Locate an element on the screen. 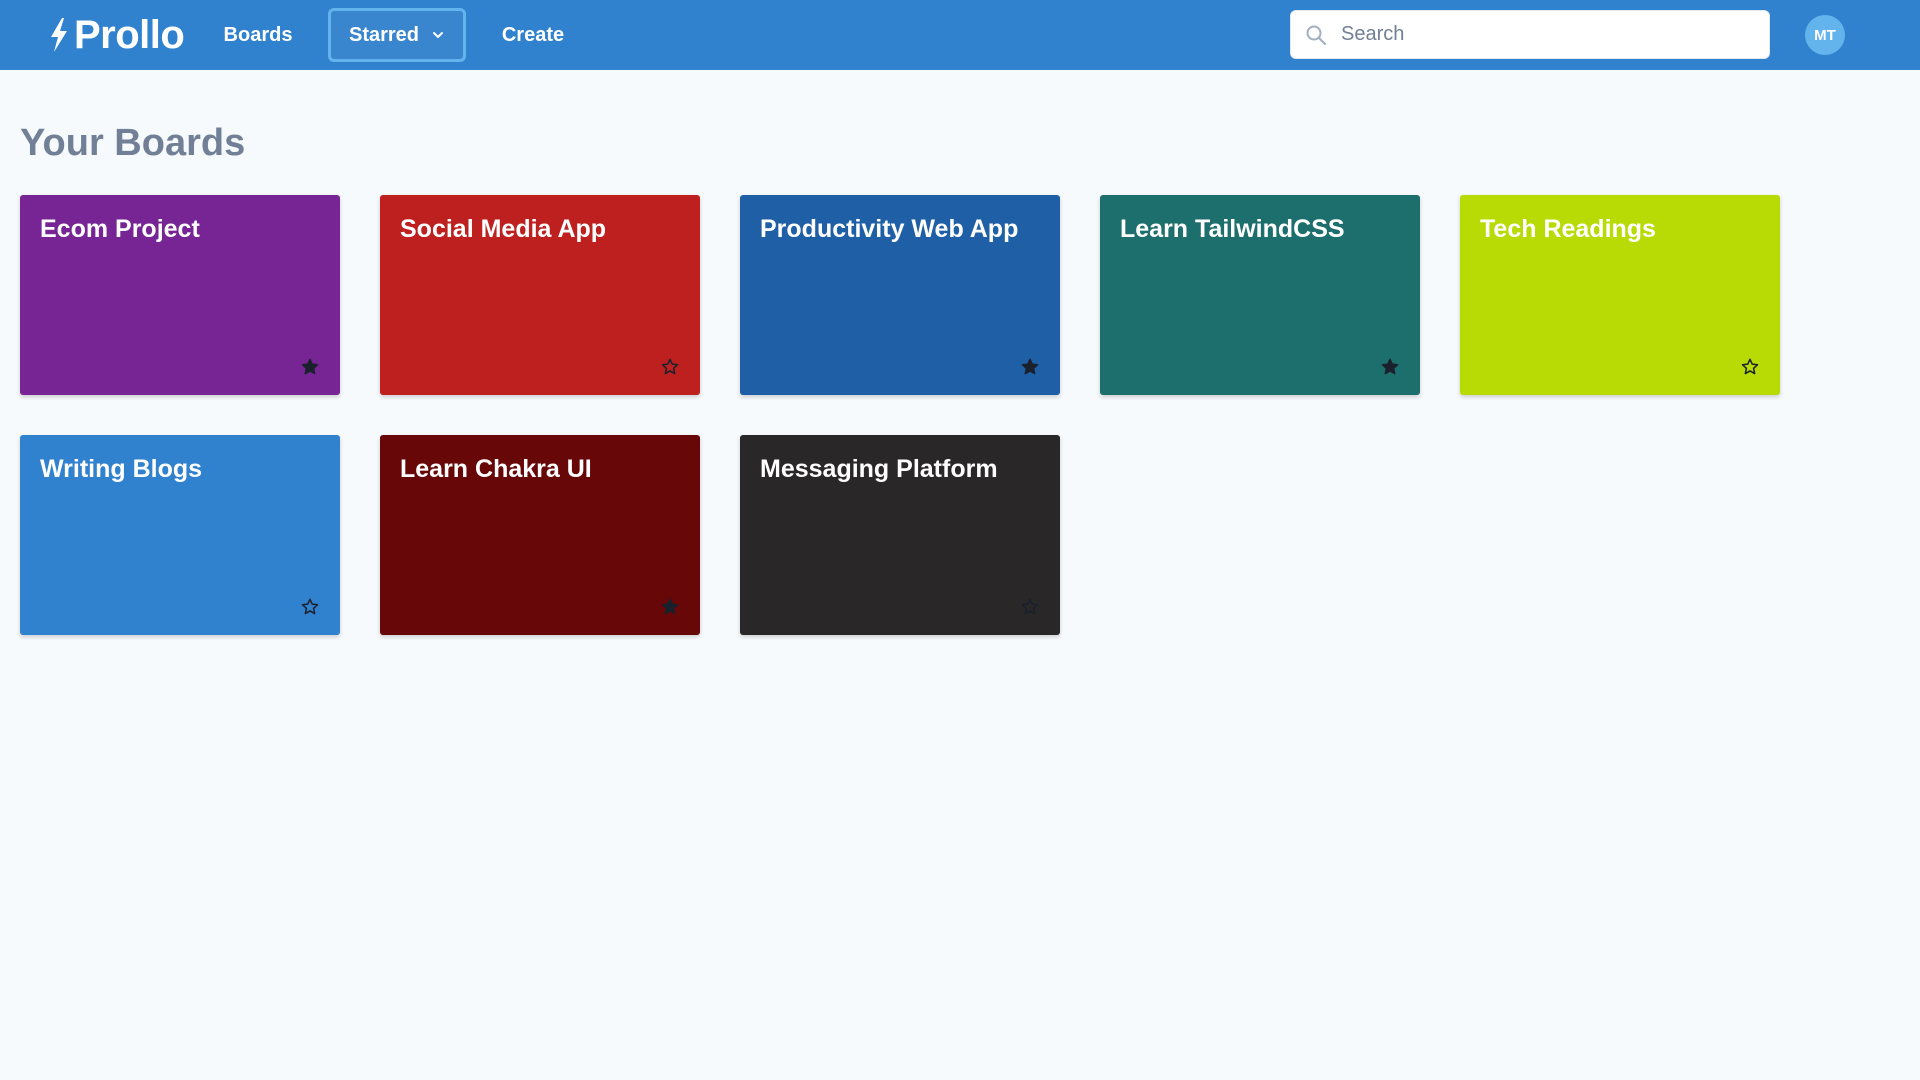  page-title: Your Boards is located at coordinates (133, 143).